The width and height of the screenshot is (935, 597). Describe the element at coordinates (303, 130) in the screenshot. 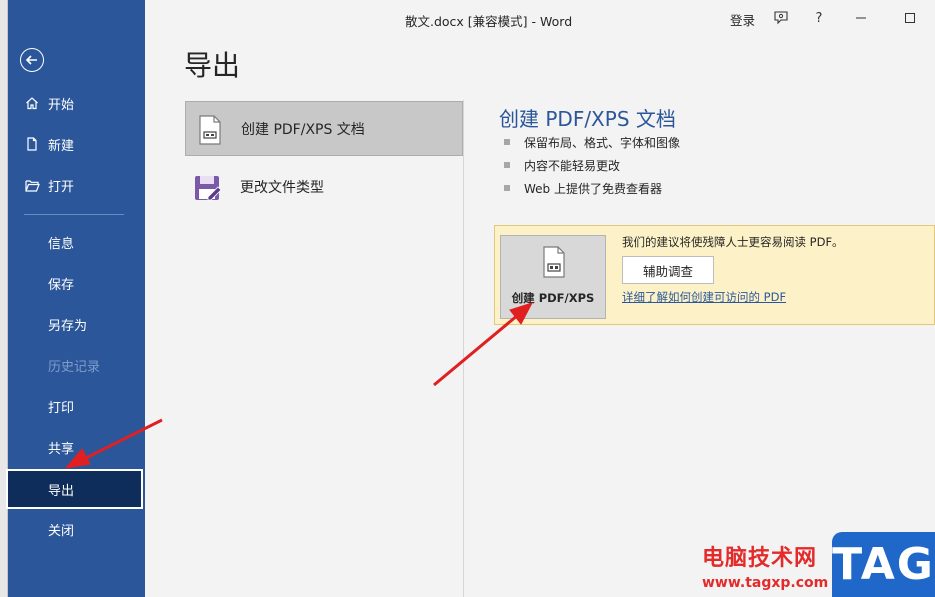

I see `option-label: 创建 PDF/XPS 文档` at that location.